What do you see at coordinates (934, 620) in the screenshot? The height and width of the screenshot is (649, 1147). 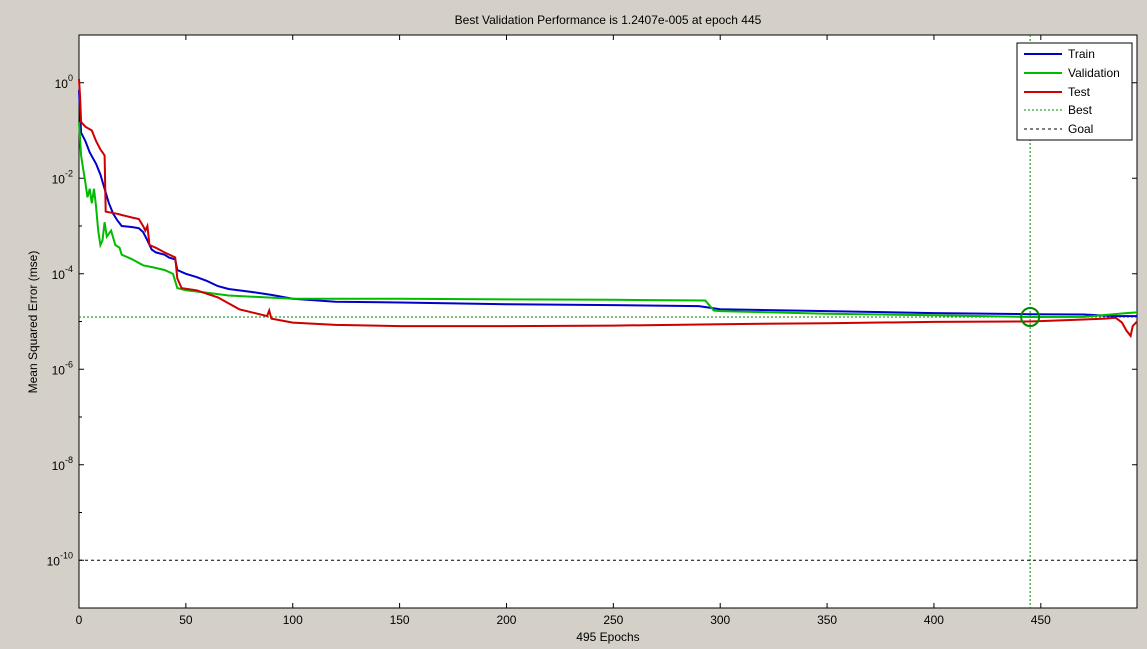 I see `x-tick-label: 400` at bounding box center [934, 620].